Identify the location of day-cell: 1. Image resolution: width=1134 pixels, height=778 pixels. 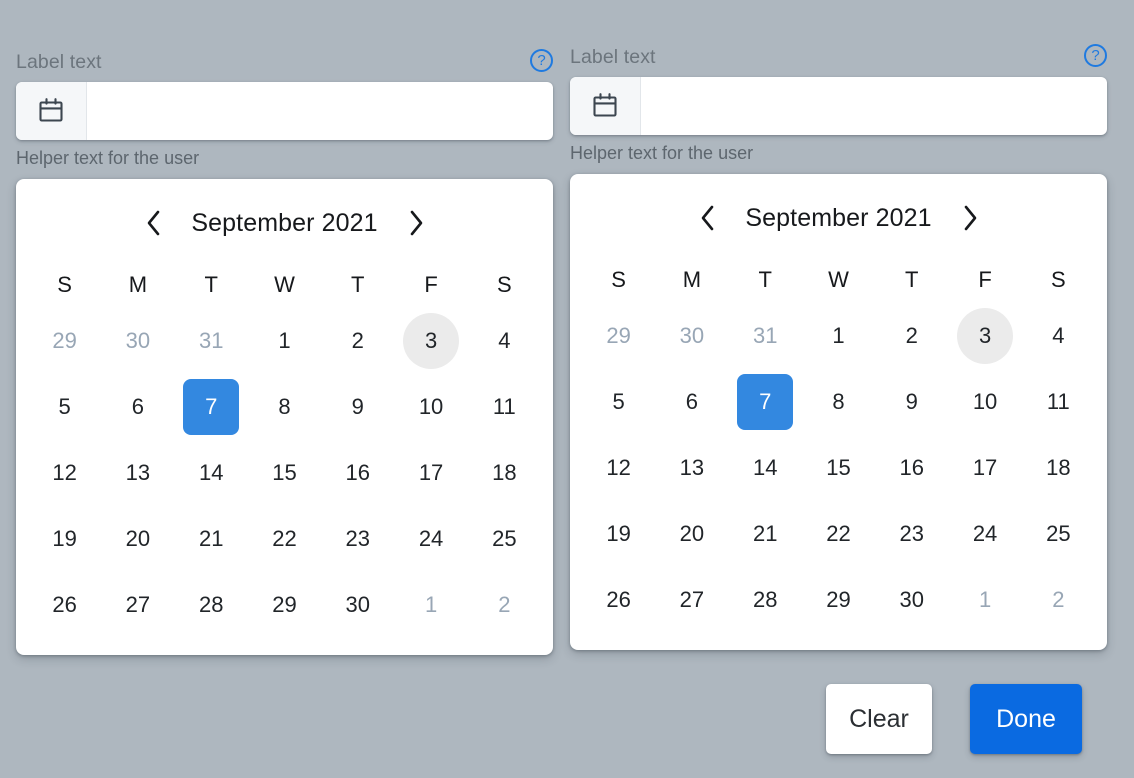
(284, 341).